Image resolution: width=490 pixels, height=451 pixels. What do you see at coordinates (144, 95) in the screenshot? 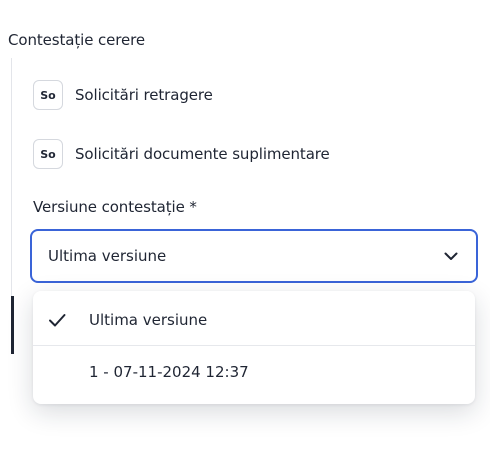
I see `link-label: Solicitări retragere` at bounding box center [144, 95].